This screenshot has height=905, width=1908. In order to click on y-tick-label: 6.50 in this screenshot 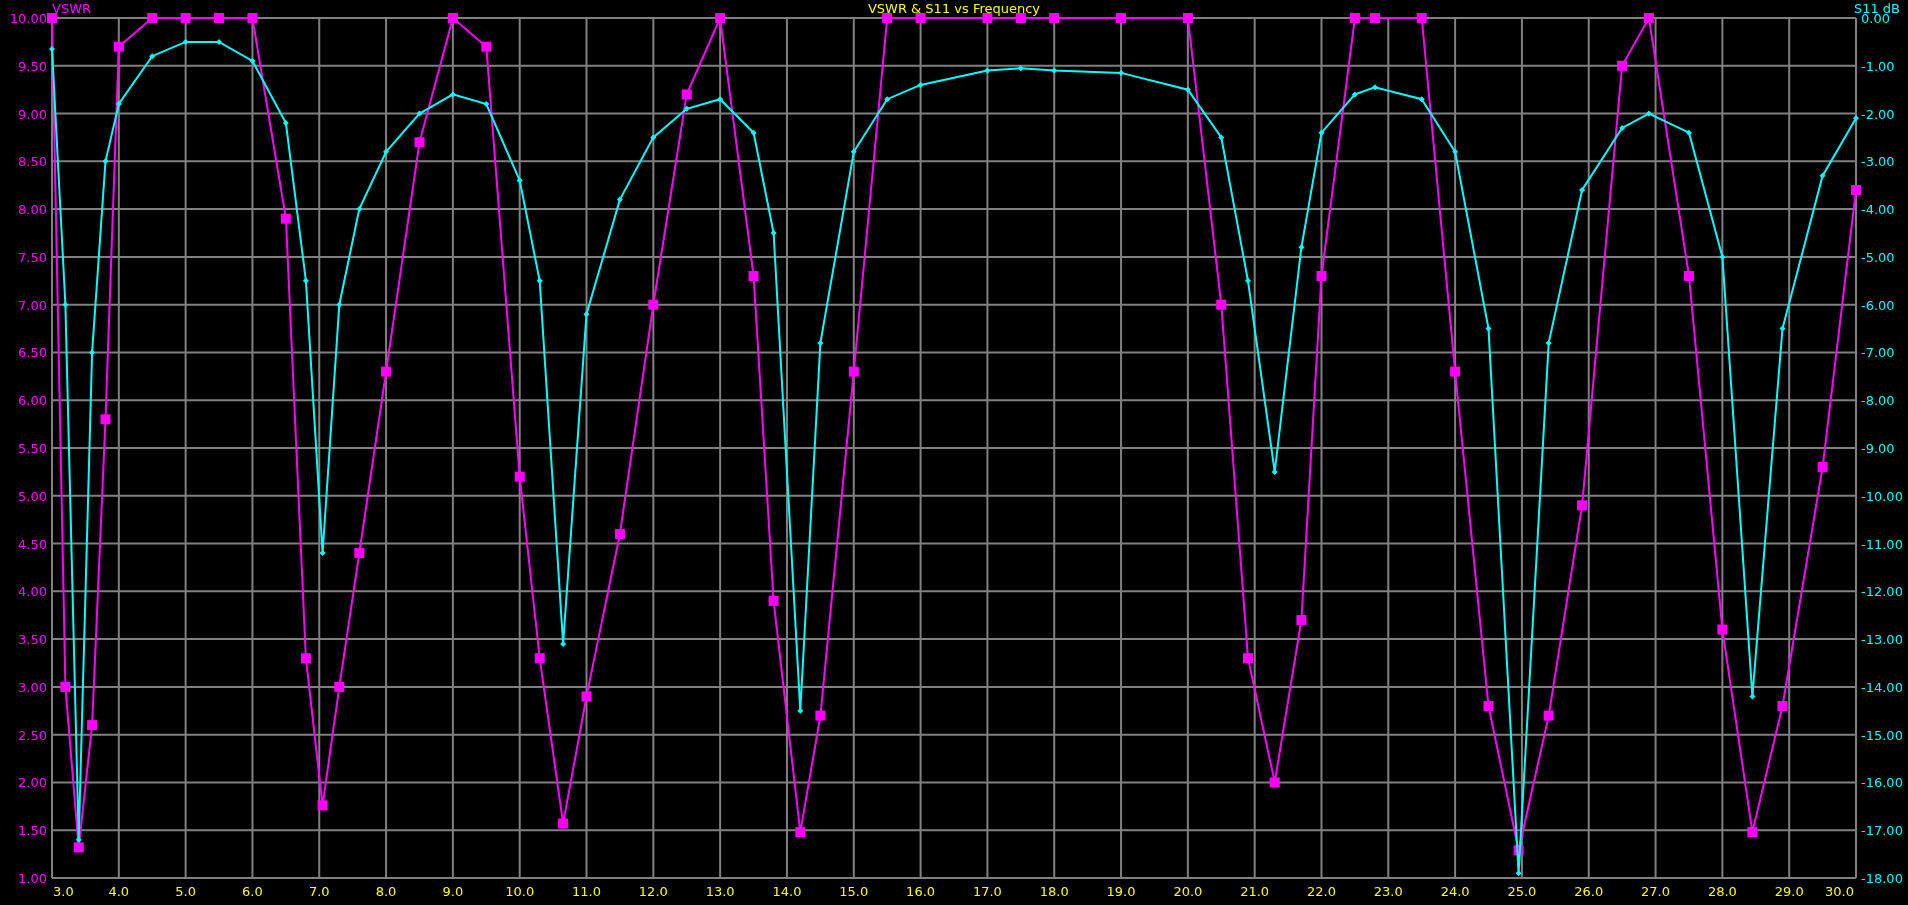, I will do `click(32, 353)`.